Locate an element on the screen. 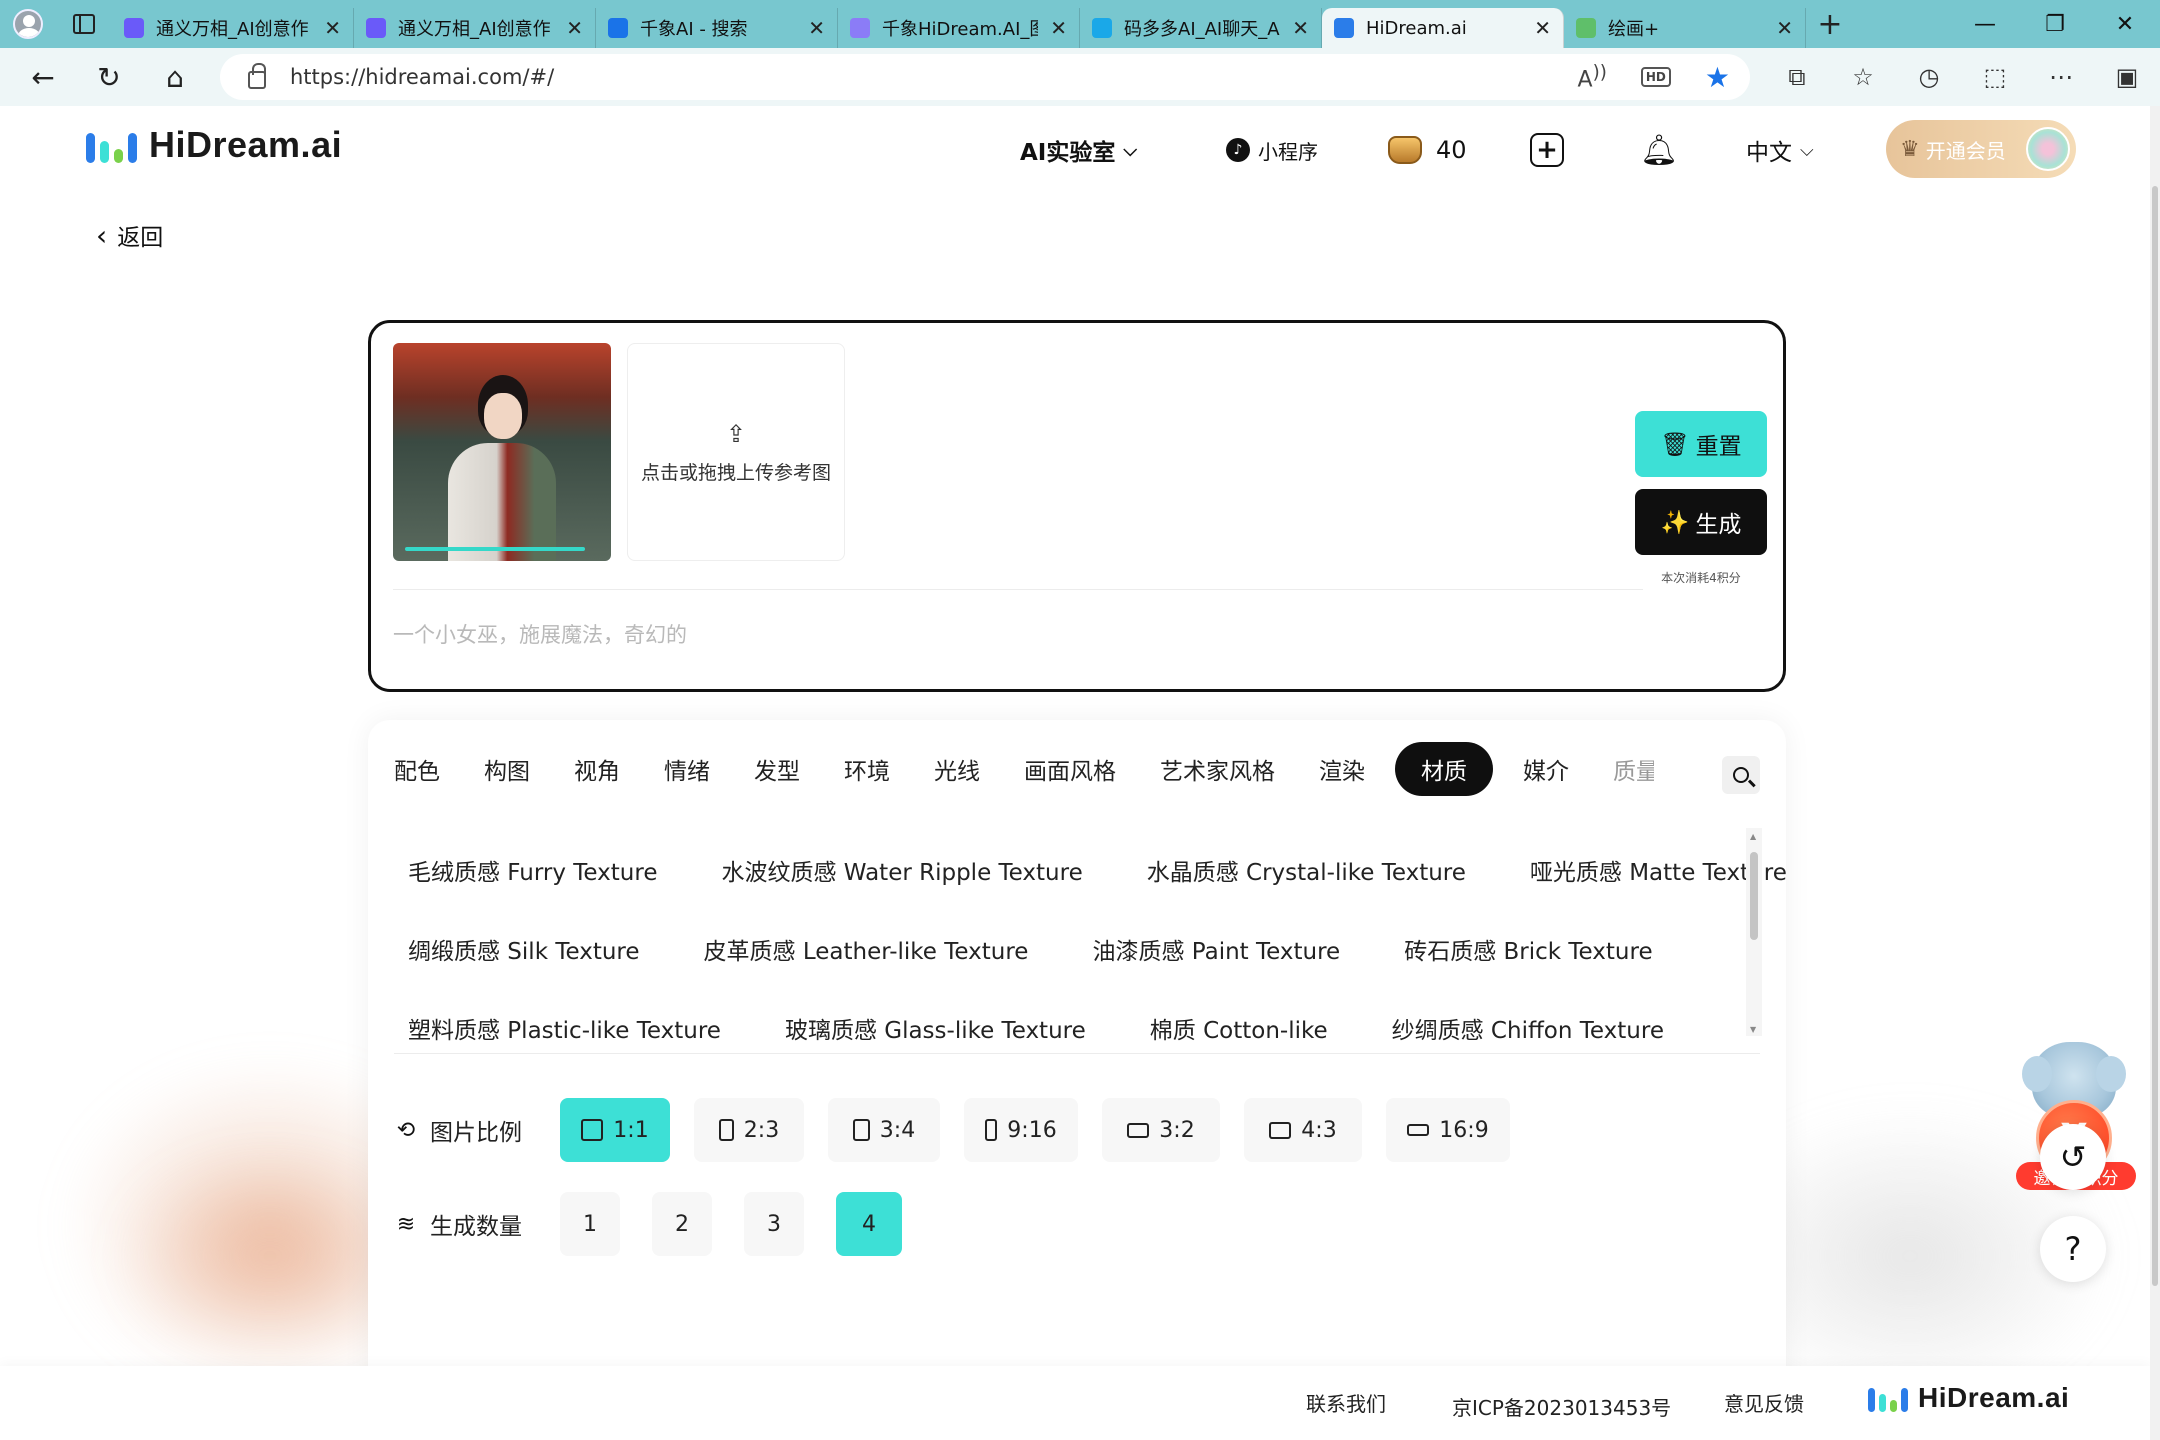 The width and height of the screenshot is (2160, 1440). back-link: ‹ 返回 is located at coordinates (129, 235).